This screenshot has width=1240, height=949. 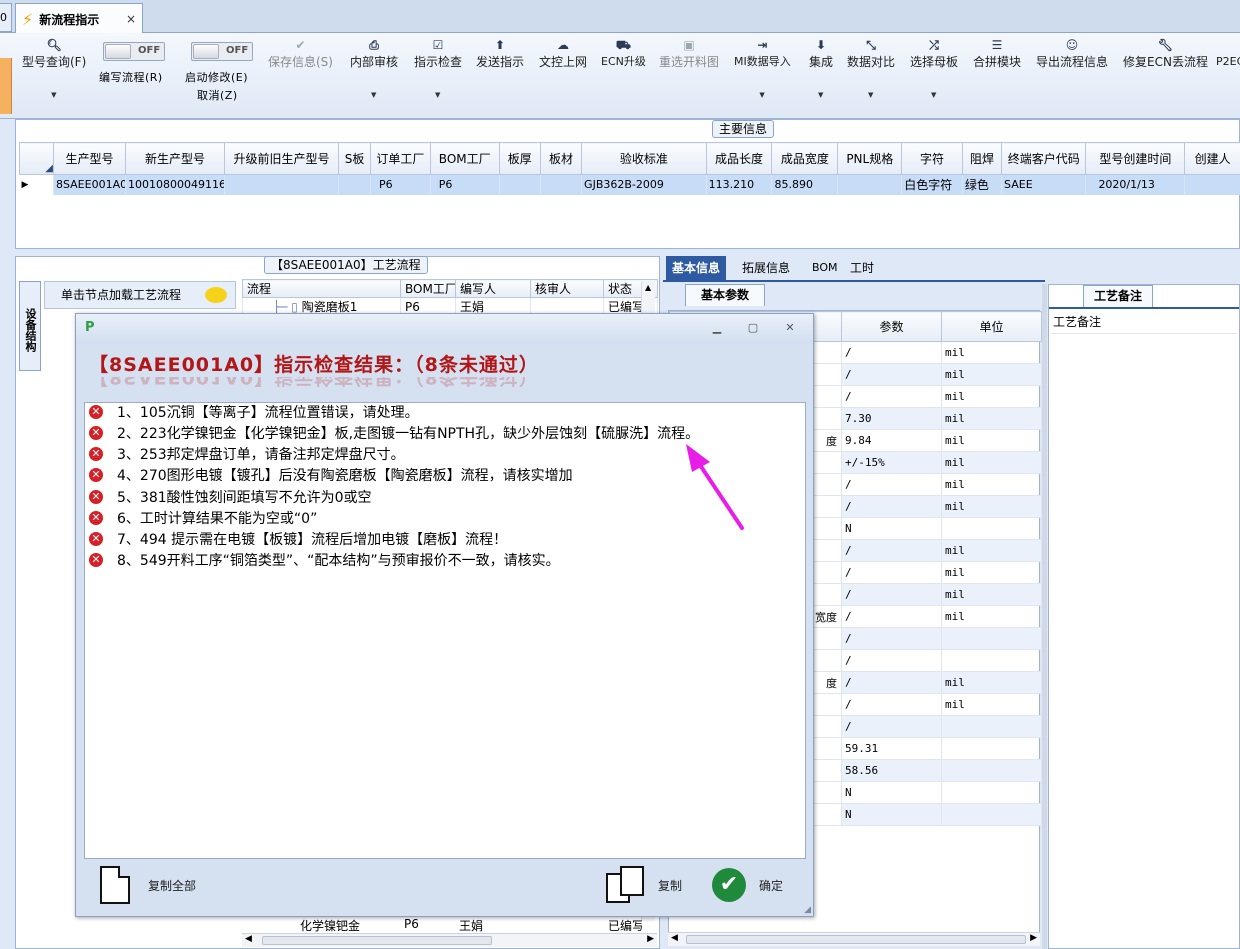 What do you see at coordinates (175, 158) in the screenshot?
I see `col-header: 新生产型号` at bounding box center [175, 158].